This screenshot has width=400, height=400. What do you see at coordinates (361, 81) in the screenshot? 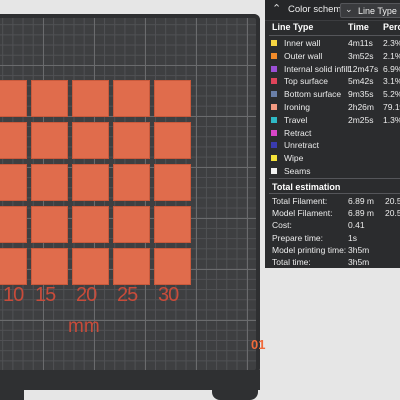
I see `line-type-time: 5m42s` at bounding box center [361, 81].